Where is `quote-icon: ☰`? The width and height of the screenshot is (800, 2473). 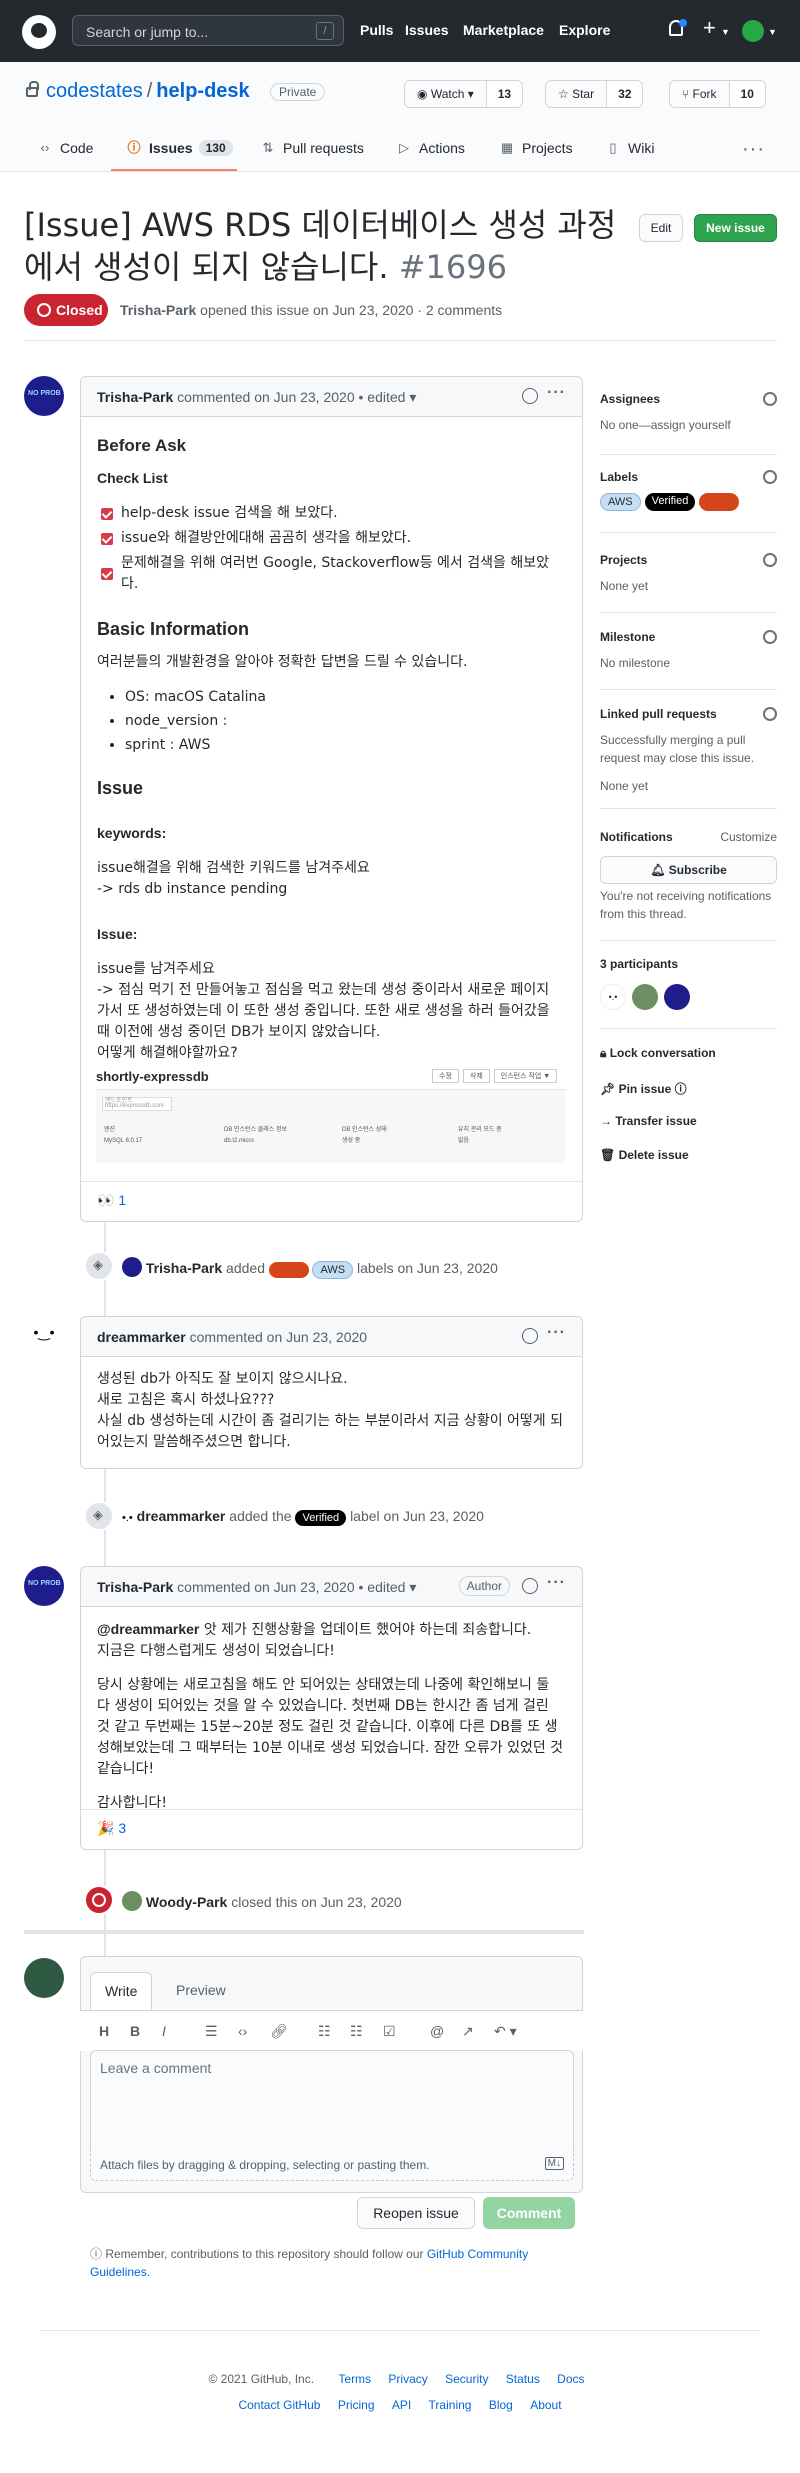 quote-icon: ☰ is located at coordinates (211, 2031).